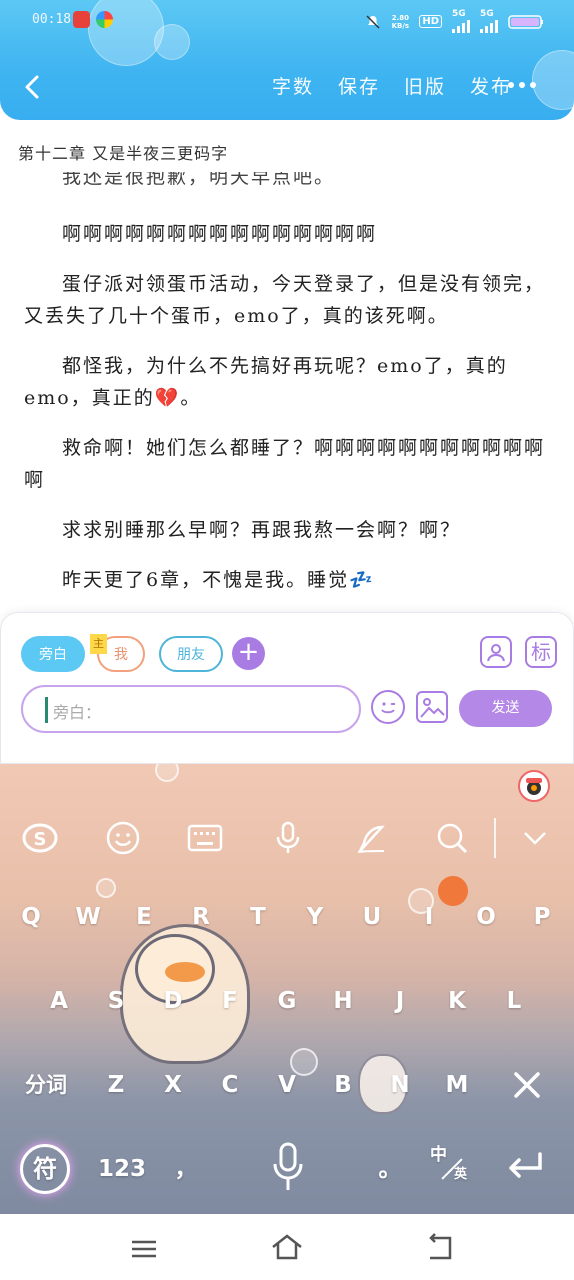 Image resolution: width=574 pixels, height=1280 pixels. Describe the element at coordinates (173, 1001) in the screenshot. I see `key-d: D` at that location.